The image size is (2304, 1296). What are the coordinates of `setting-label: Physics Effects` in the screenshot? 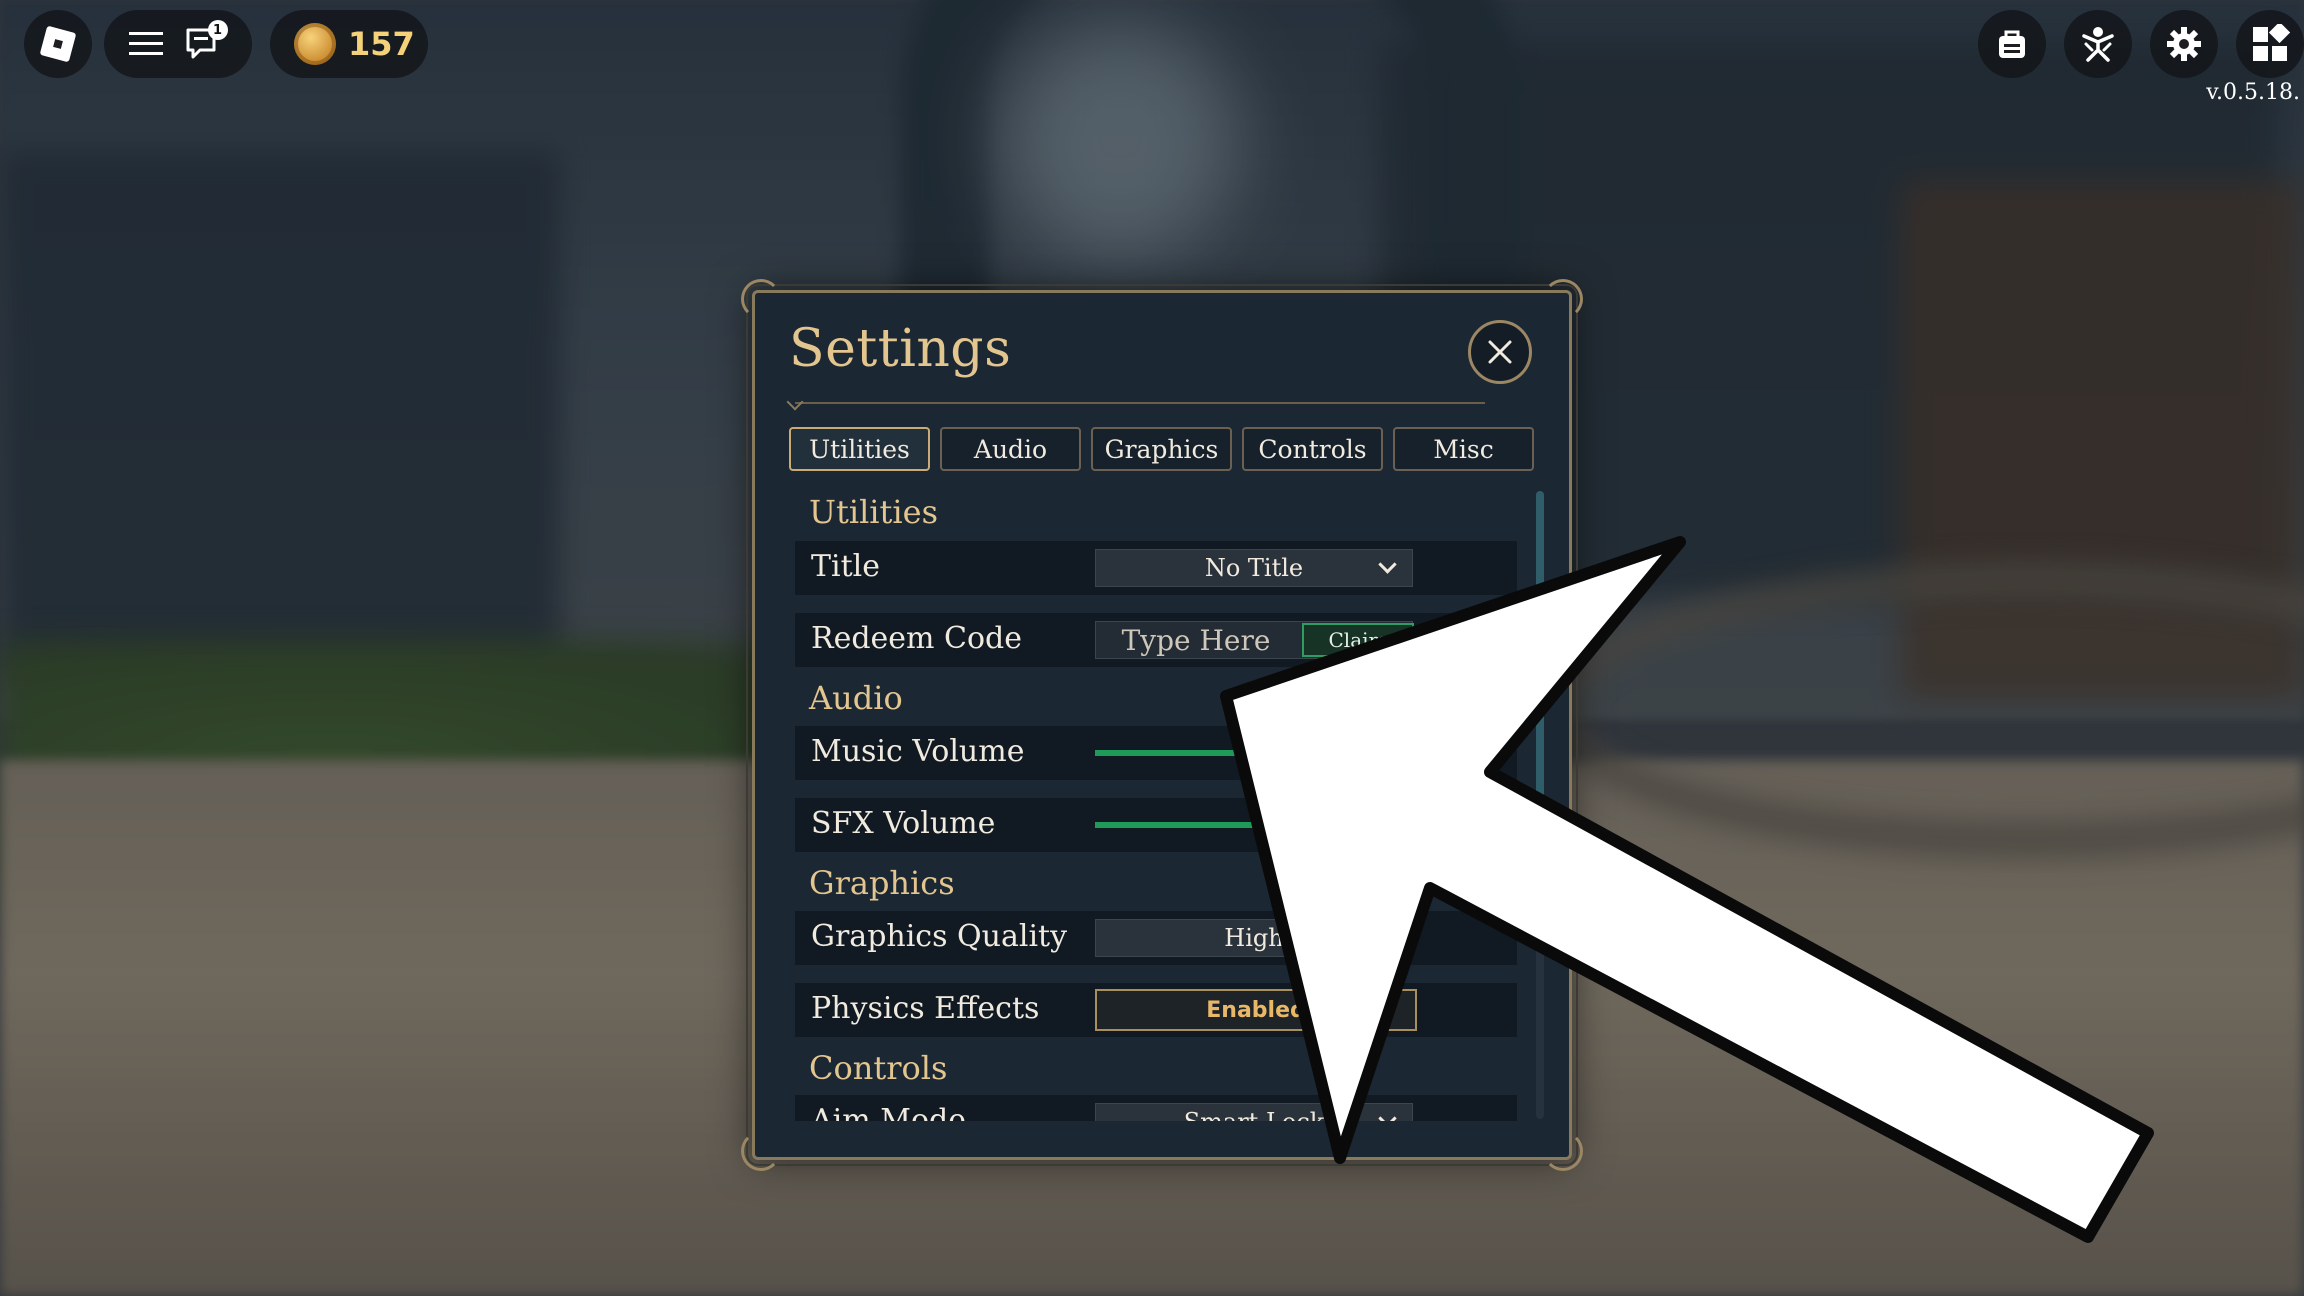 It's located at (925, 1008).